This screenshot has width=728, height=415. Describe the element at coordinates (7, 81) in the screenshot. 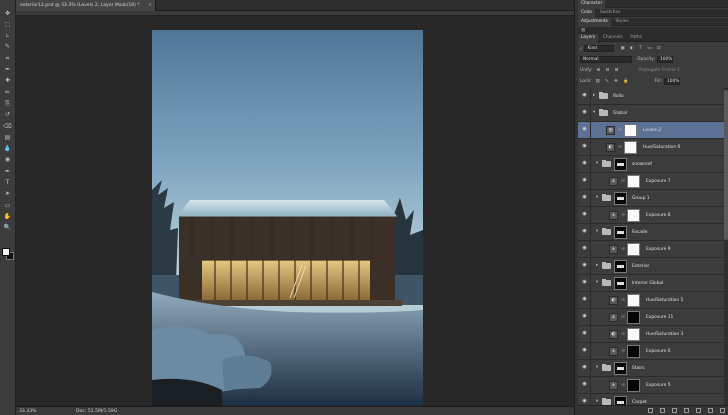

I see `healing-tool-icon: ✚` at that location.